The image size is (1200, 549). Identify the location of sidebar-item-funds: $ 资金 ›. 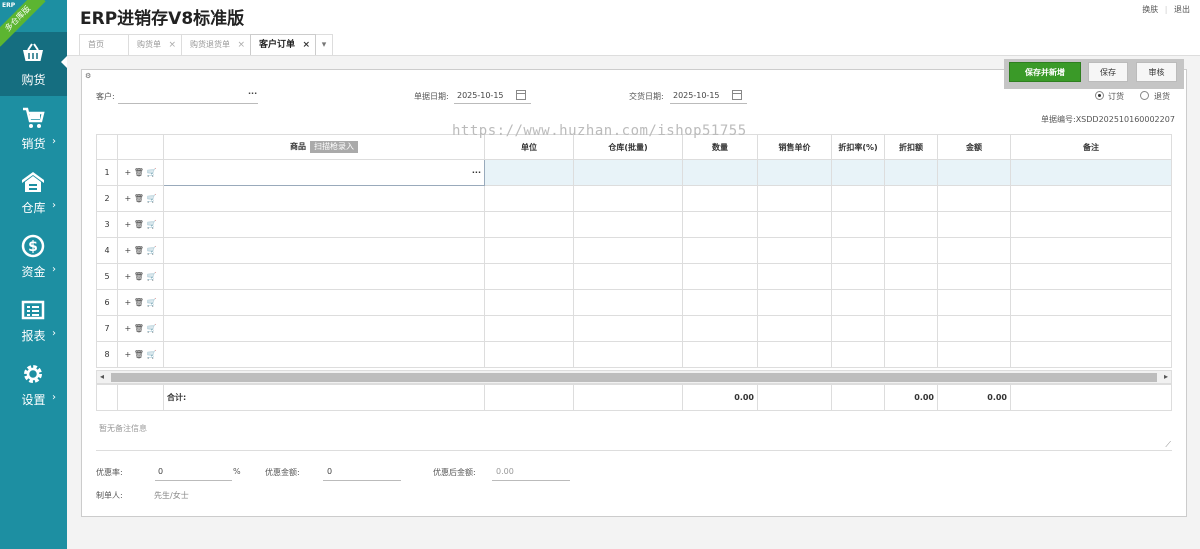
(33, 256).